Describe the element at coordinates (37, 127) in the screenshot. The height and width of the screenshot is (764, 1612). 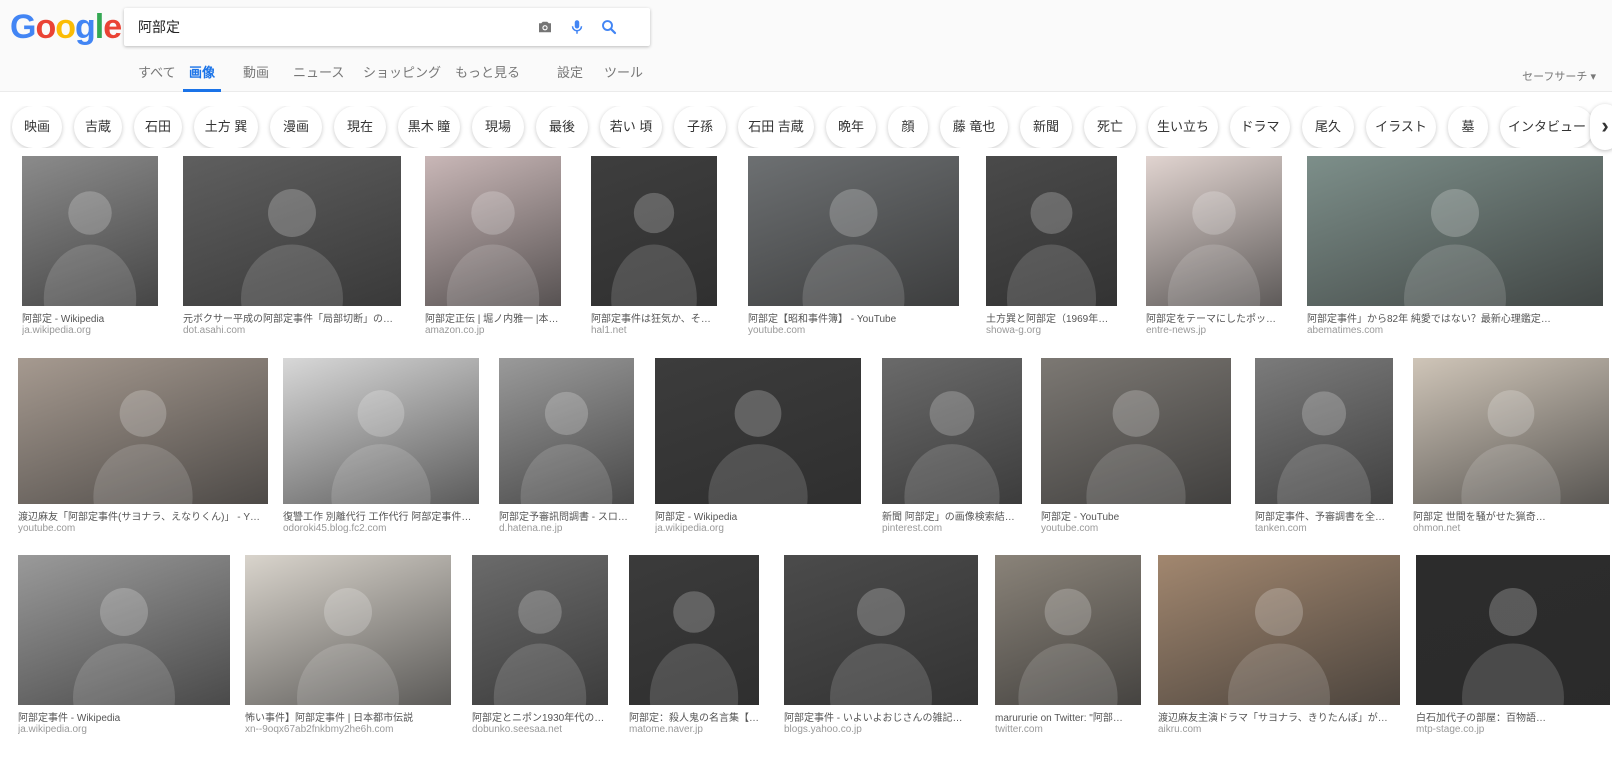
I see `related-chip: 映画` at that location.